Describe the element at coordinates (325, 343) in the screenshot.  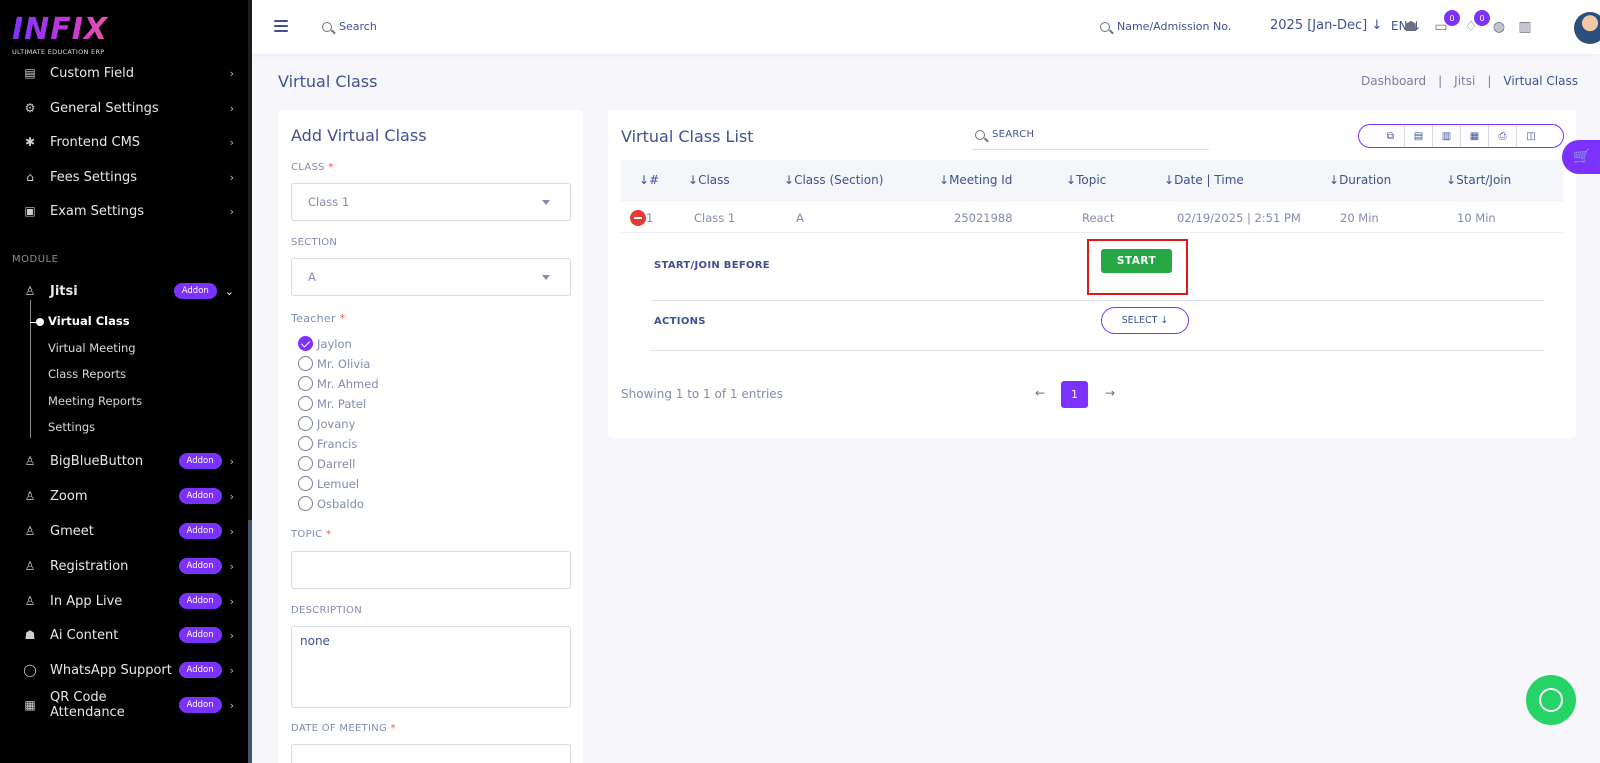
I see `teacher-option: Jaylon` at that location.